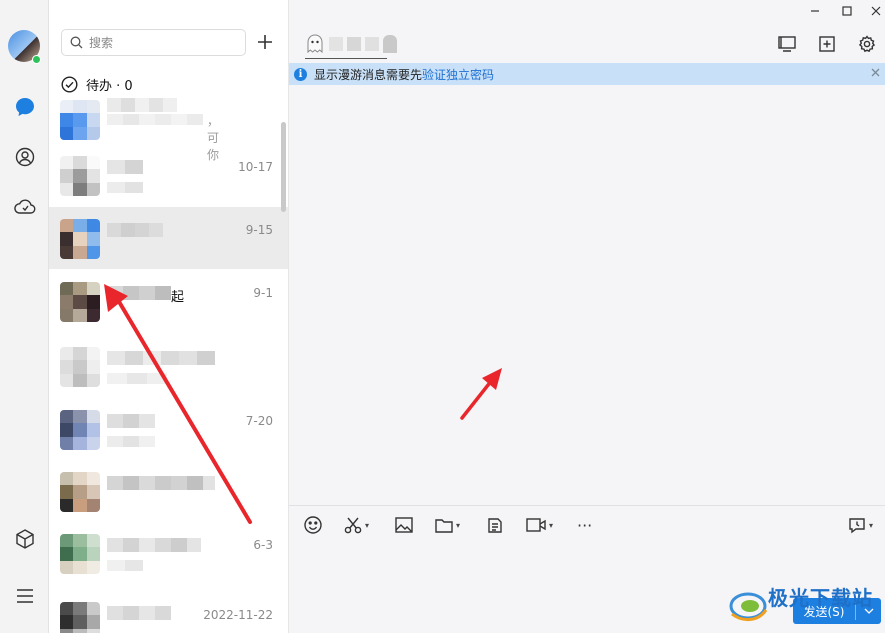  Describe the element at coordinates (368, 74) in the screenshot. I see `notice-text: 显示漫游消息需要先` at that location.